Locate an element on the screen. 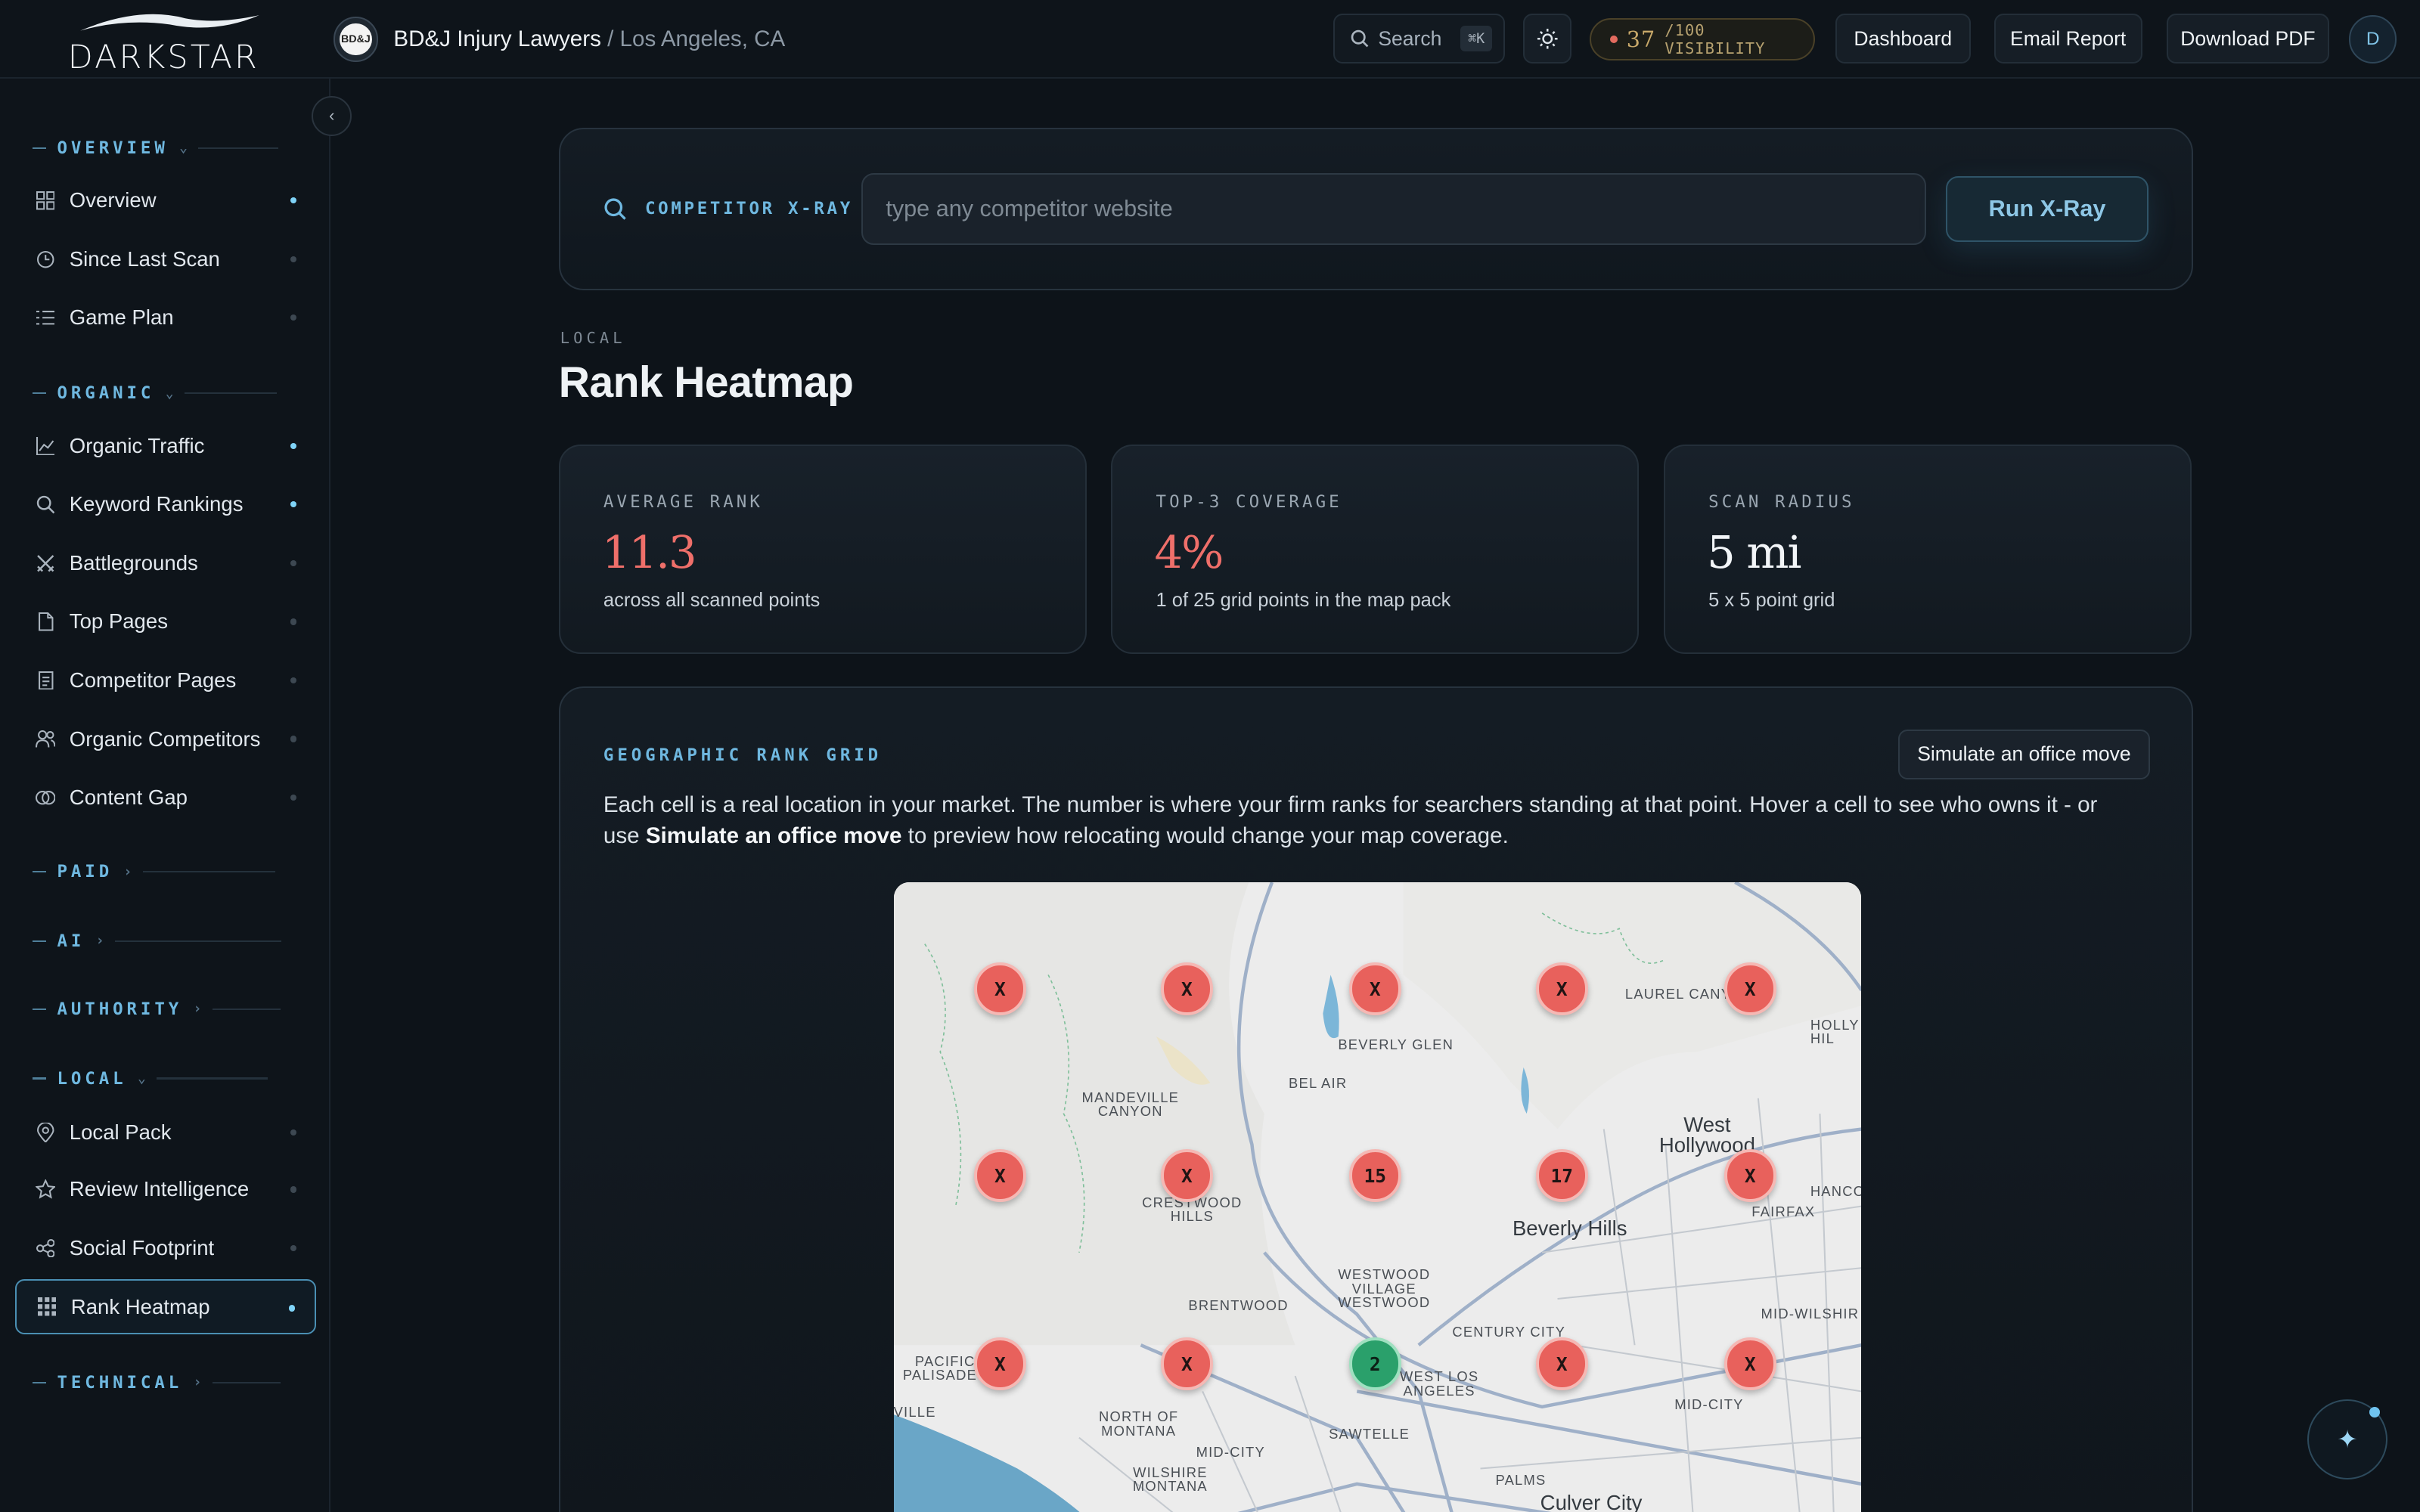  sidebar-item-label: Keyword Rankings is located at coordinates (156, 504).